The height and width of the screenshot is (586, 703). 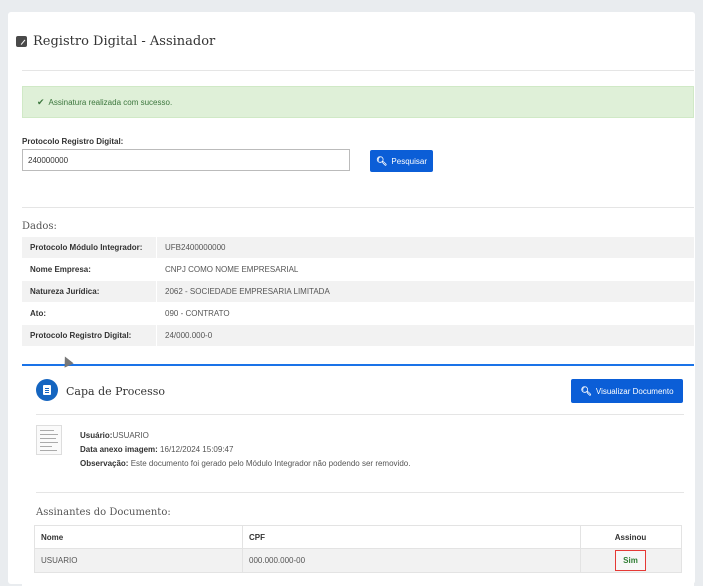 I want to click on column-header-nome: Nome, so click(x=138, y=537).